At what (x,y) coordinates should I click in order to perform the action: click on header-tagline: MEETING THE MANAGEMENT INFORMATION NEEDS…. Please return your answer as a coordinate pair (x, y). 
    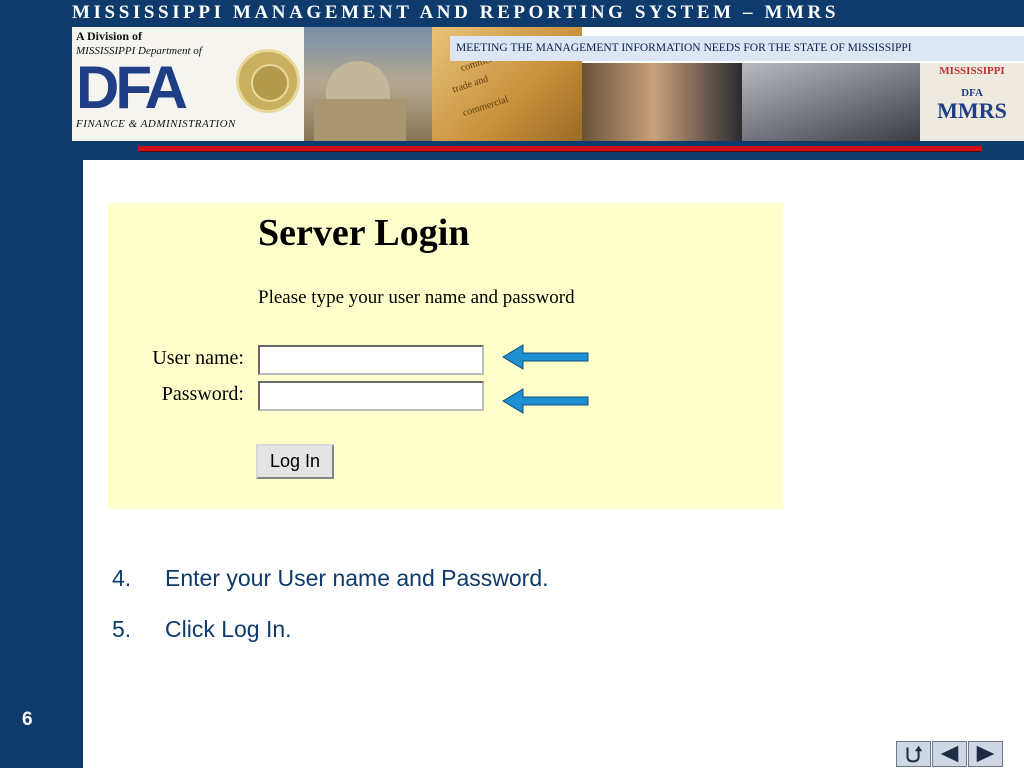
    Looking at the image, I should click on (737, 48).